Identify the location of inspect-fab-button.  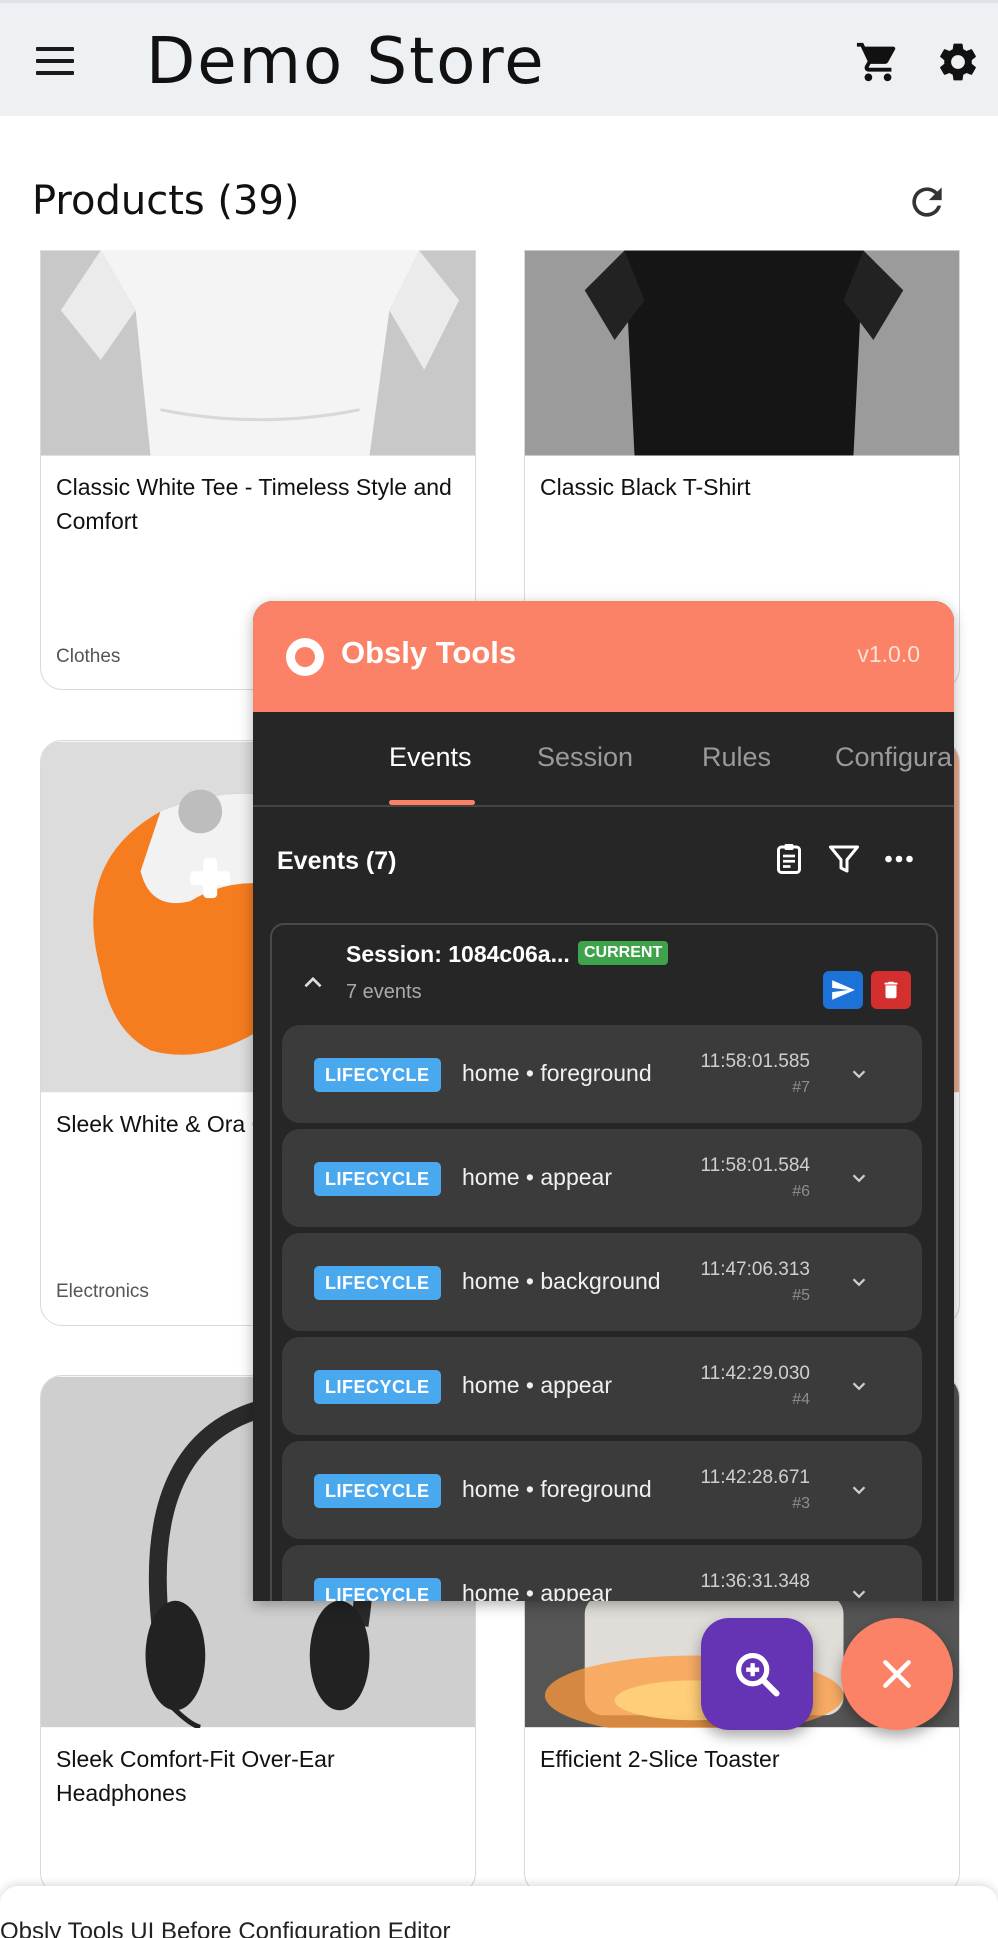
(757, 1674).